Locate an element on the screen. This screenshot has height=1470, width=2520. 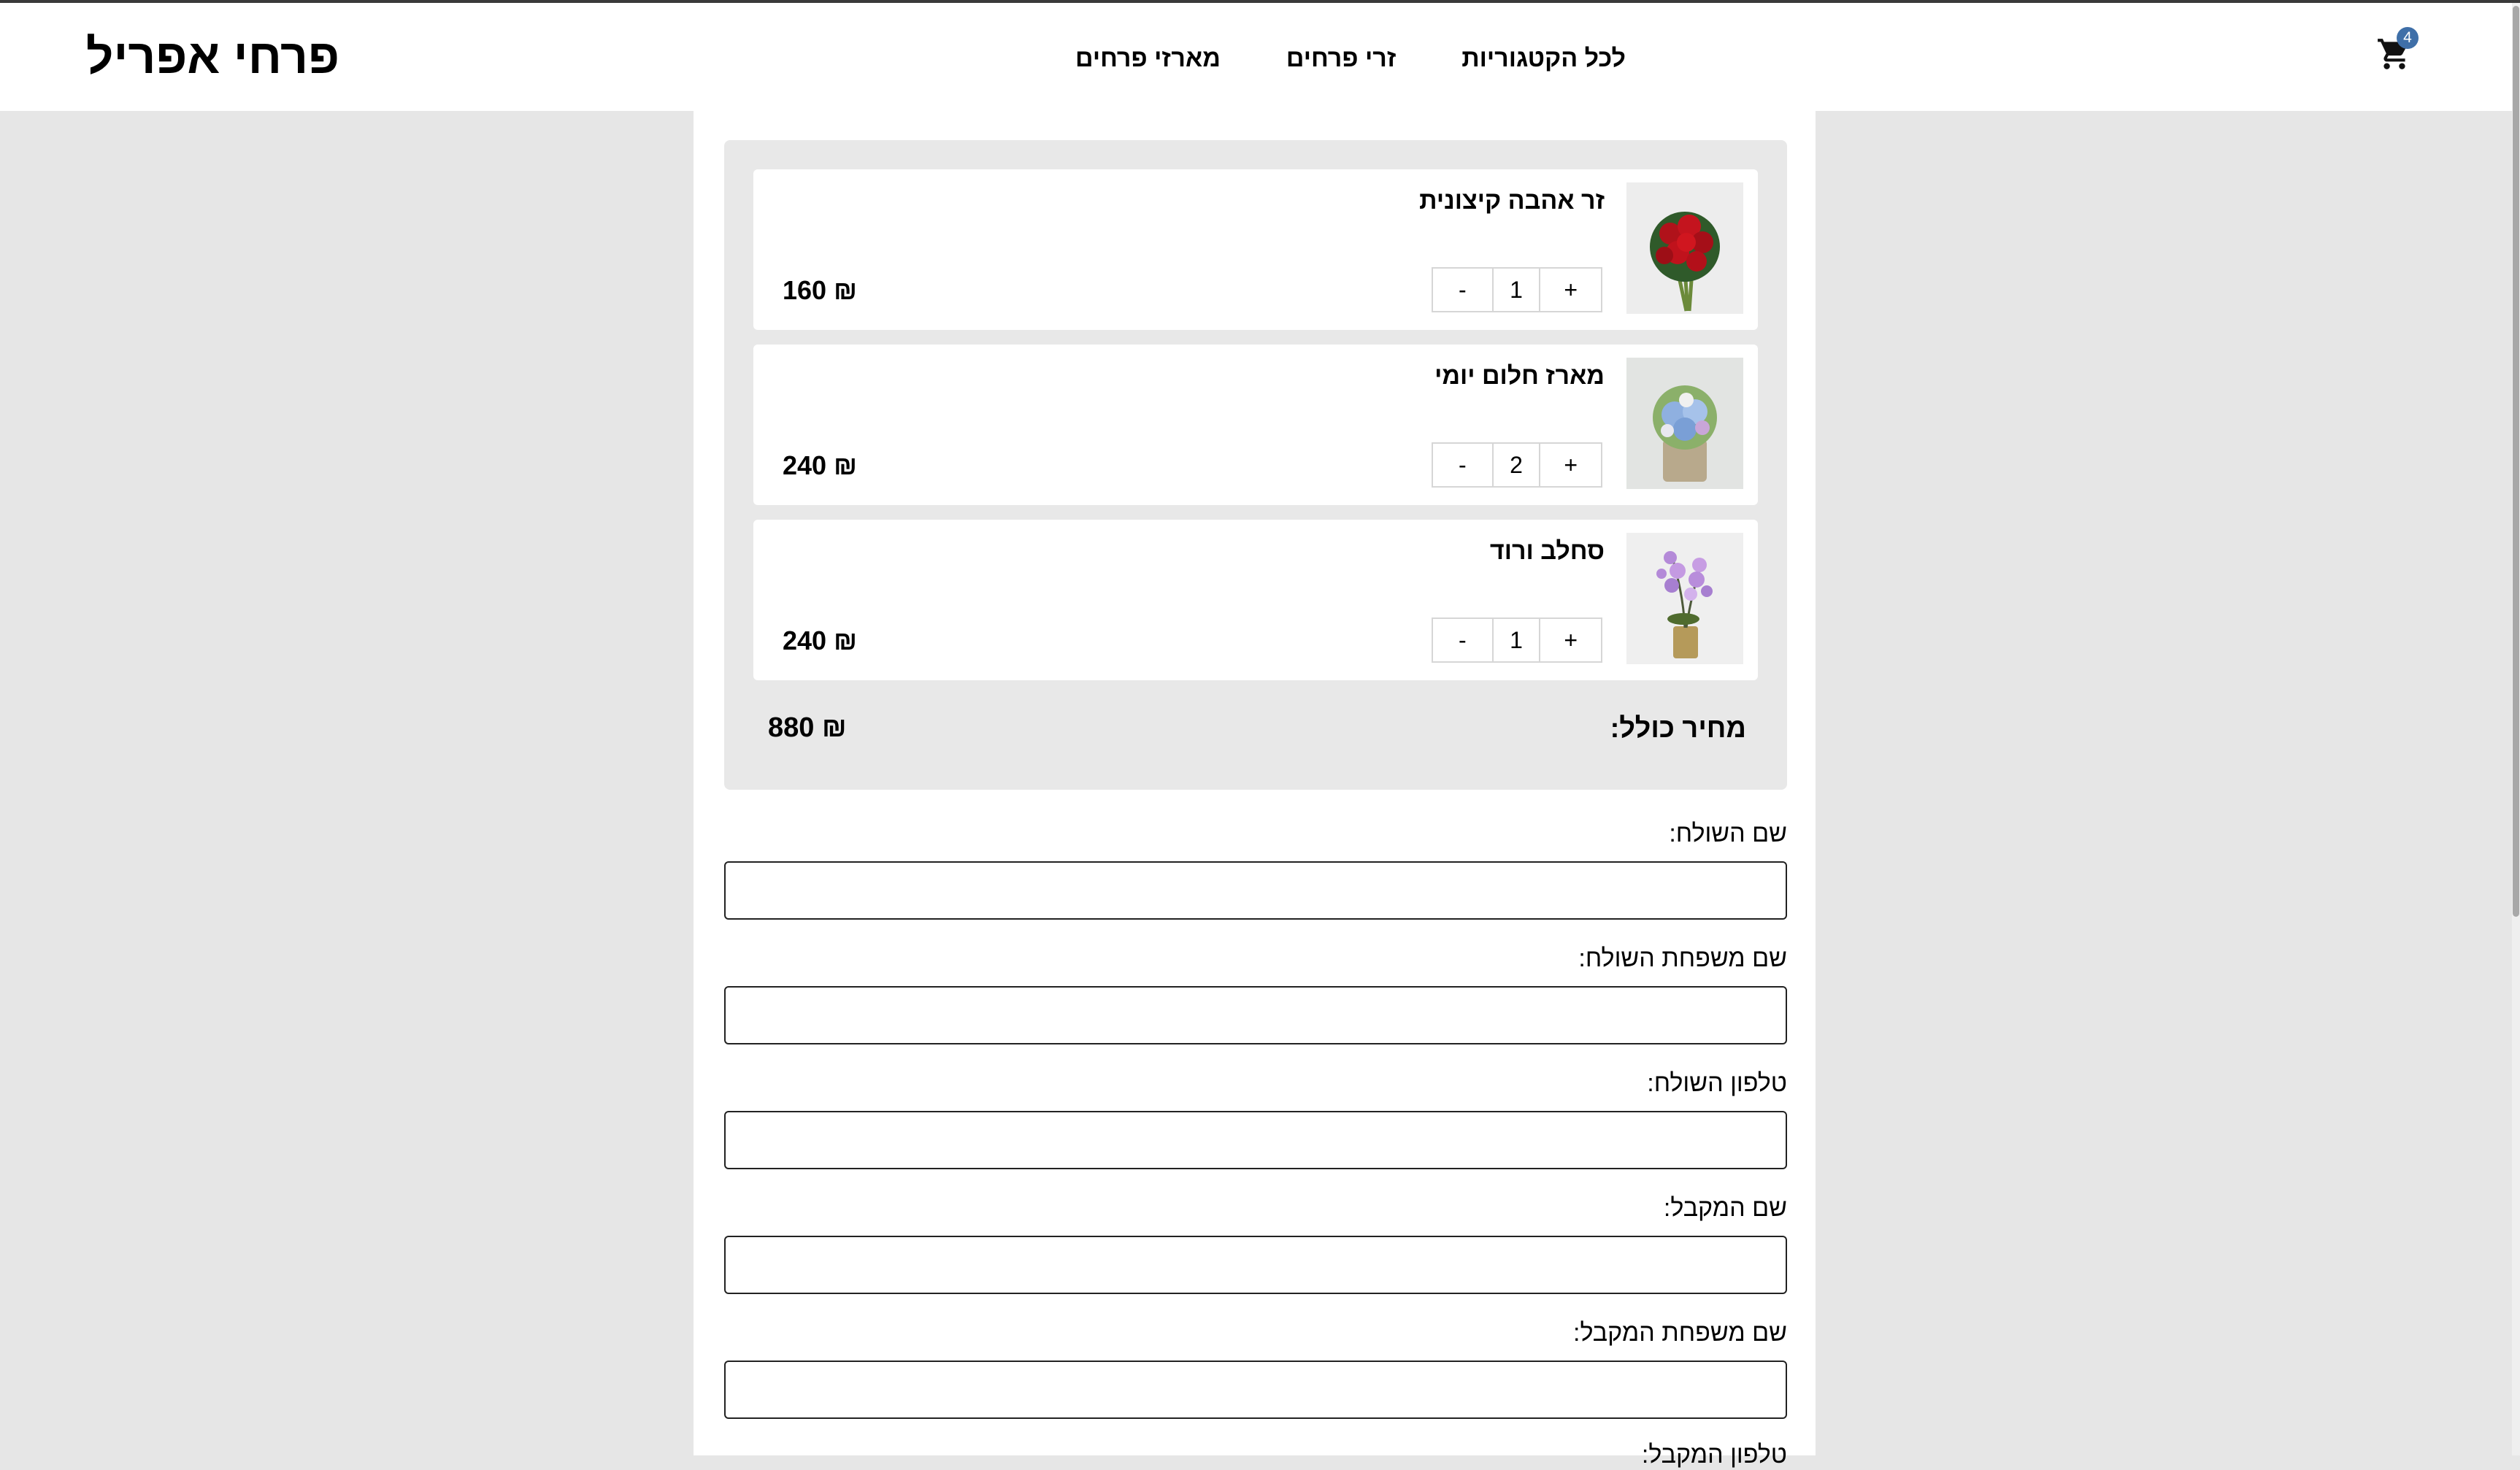
sender-phone-input is located at coordinates (1255, 1140).